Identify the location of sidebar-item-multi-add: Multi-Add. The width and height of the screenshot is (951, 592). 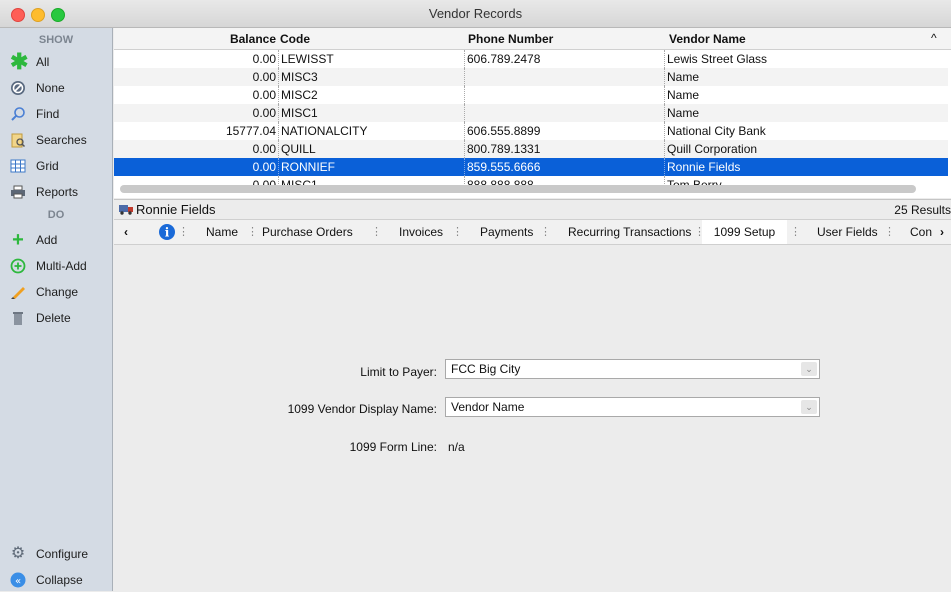
(56, 266).